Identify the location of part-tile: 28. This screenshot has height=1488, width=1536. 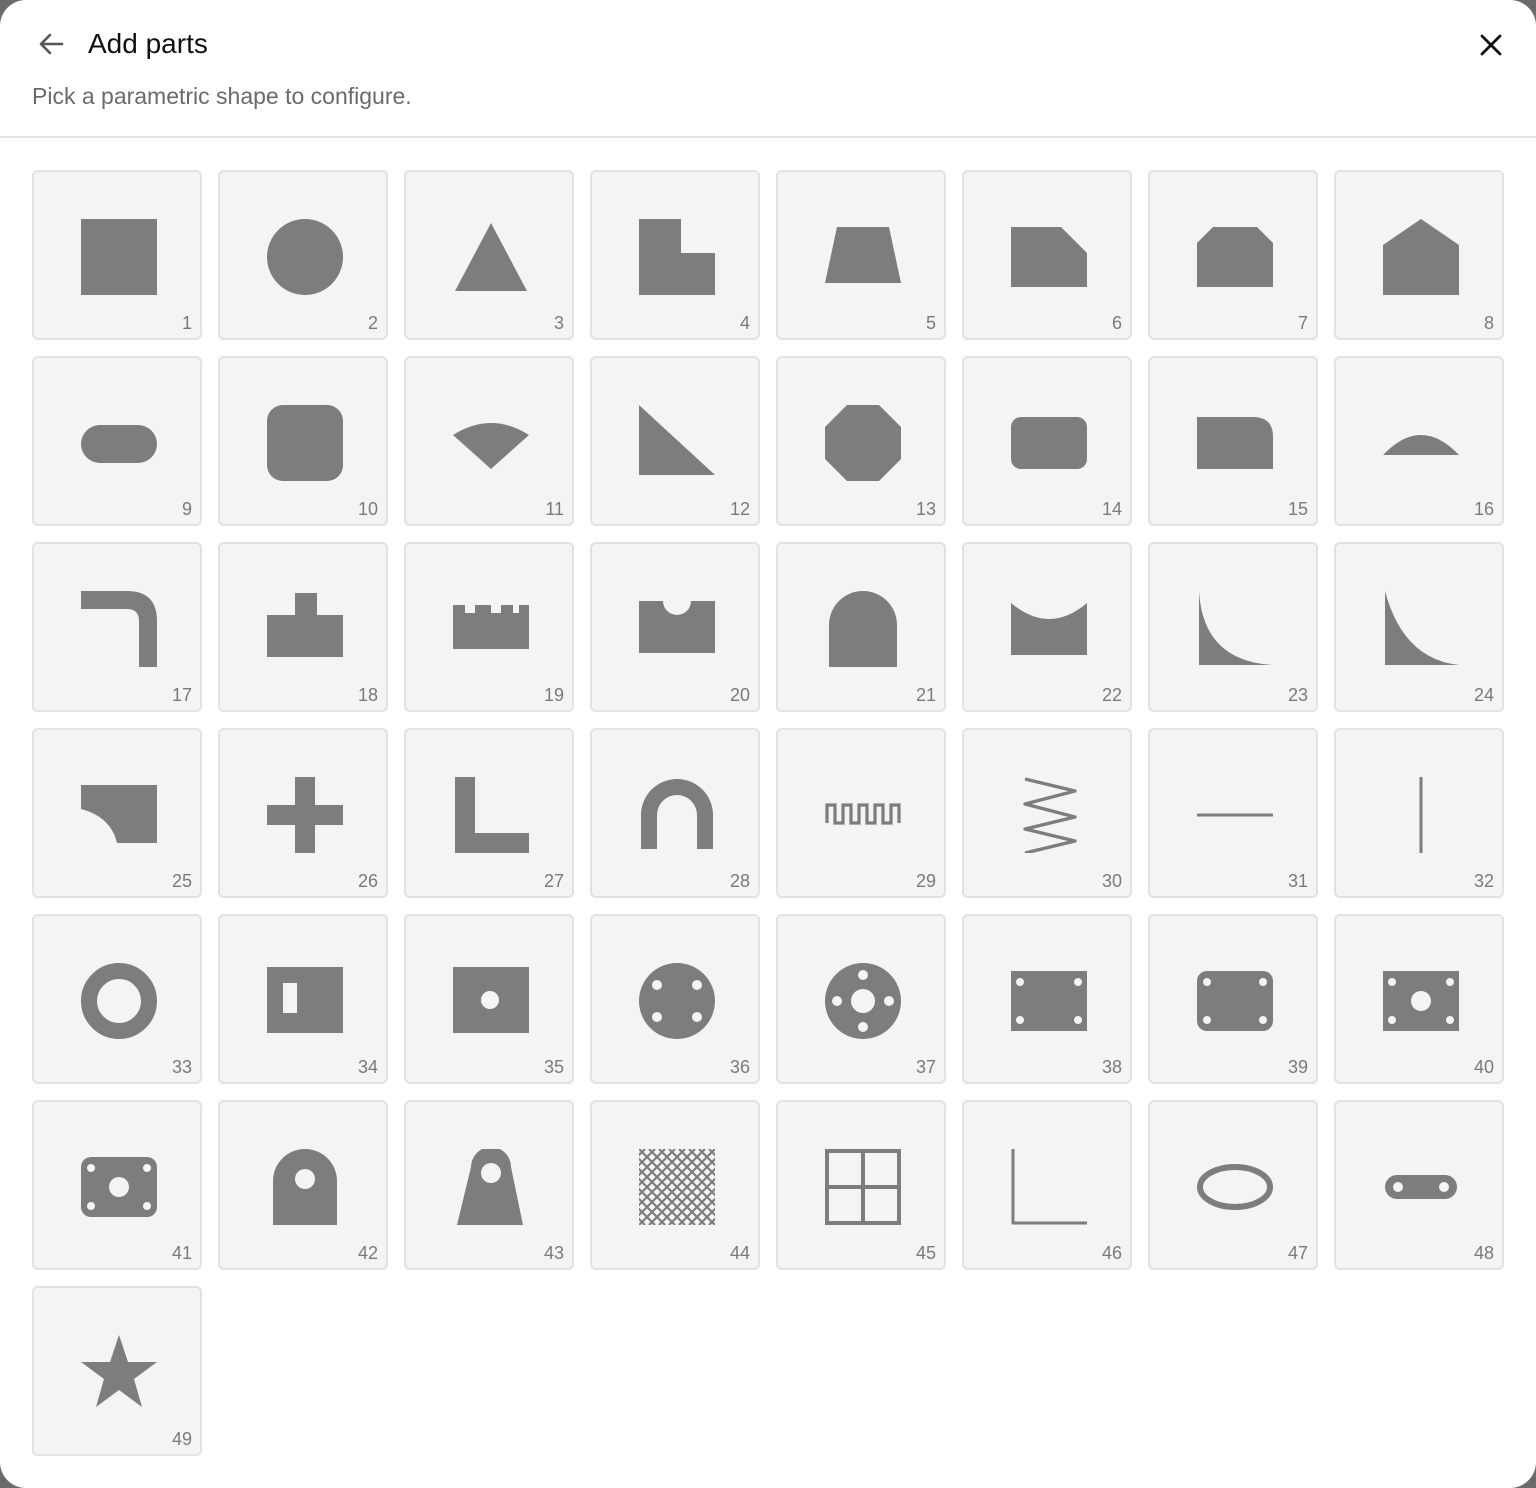
(675, 813).